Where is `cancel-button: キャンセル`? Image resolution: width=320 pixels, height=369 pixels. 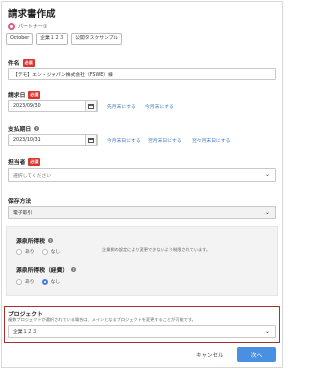 cancel-button: キャンセル is located at coordinates (210, 355).